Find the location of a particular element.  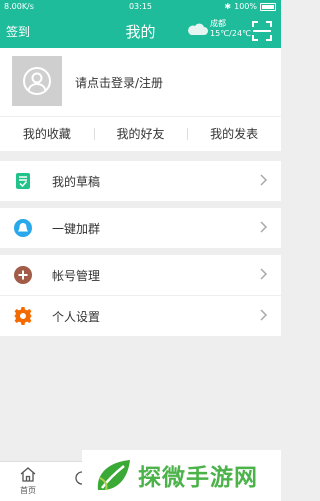

menu-label-drafts: 我的草稿 is located at coordinates (76, 182).